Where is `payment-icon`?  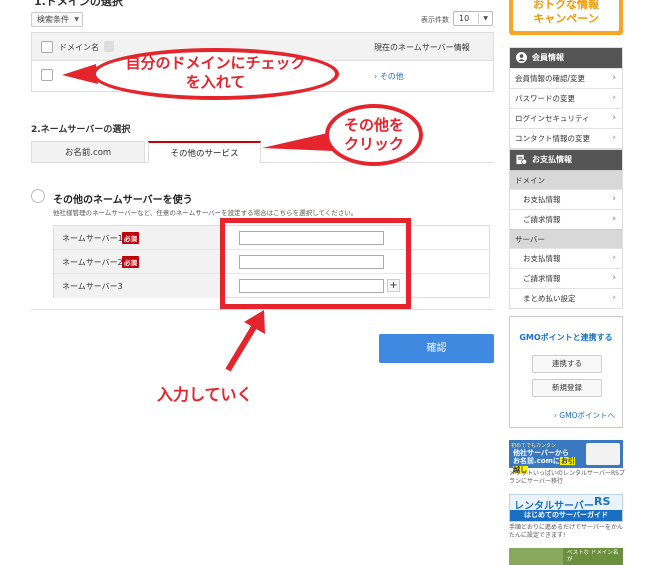 payment-icon is located at coordinates (521, 159).